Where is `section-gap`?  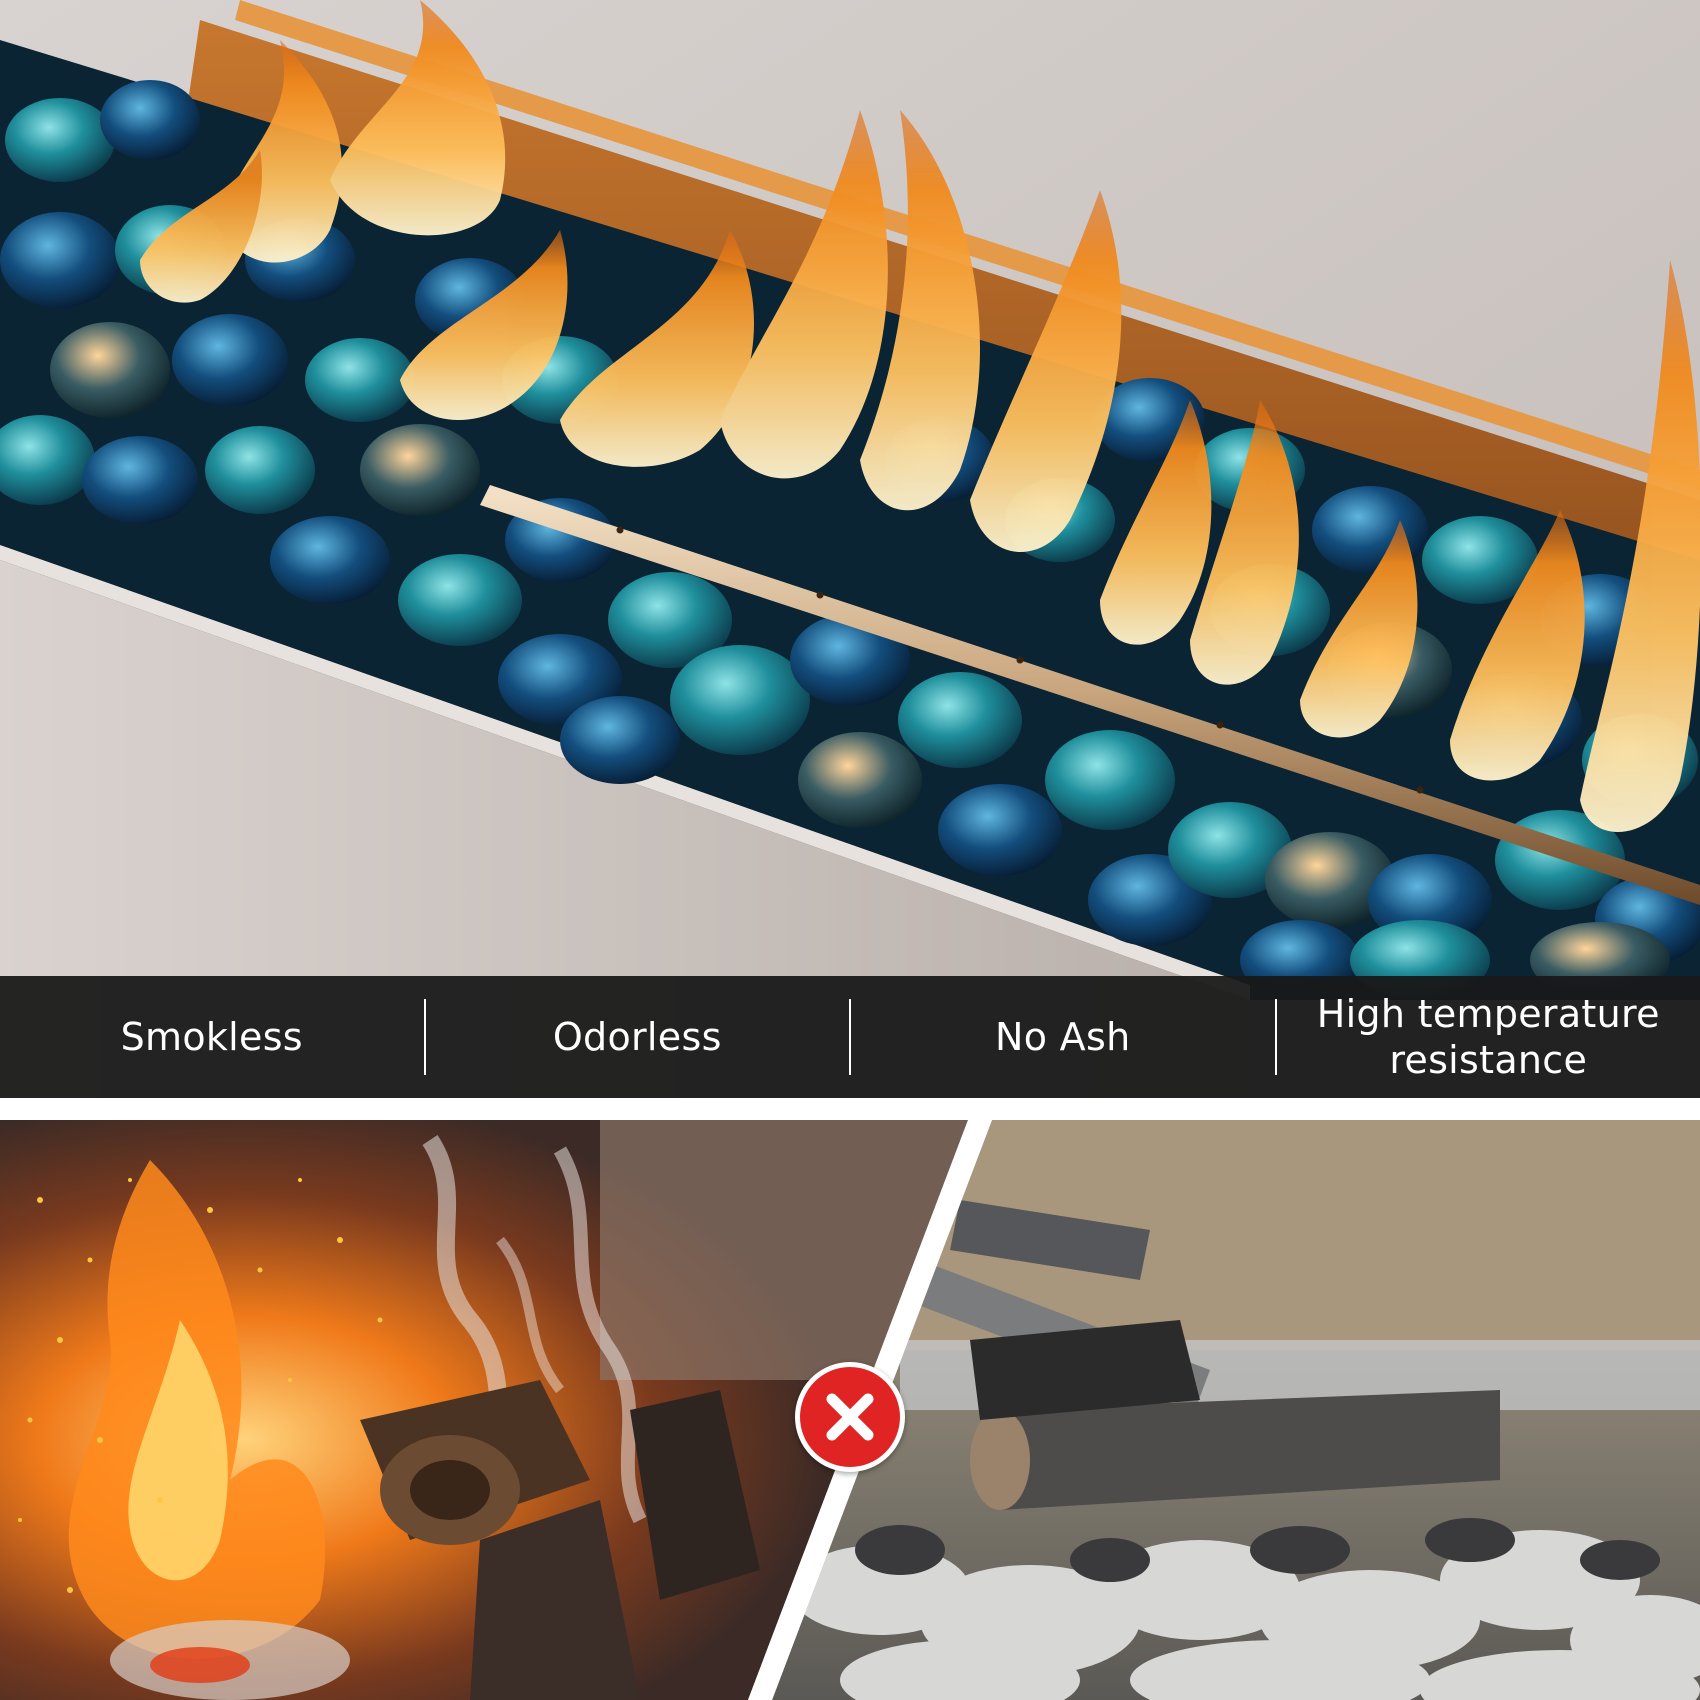 section-gap is located at coordinates (850, 1109).